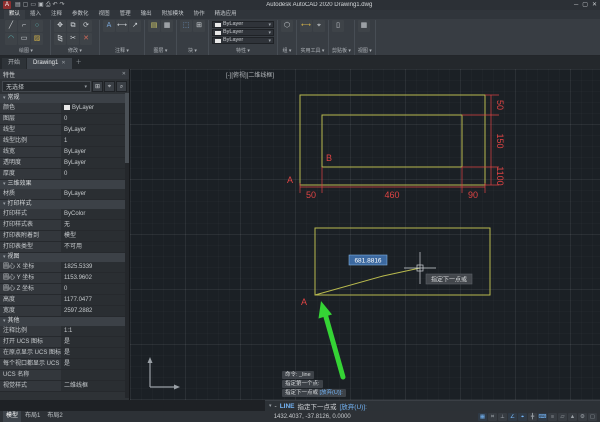  I want to click on line-icon: ╱, so click(11, 26).